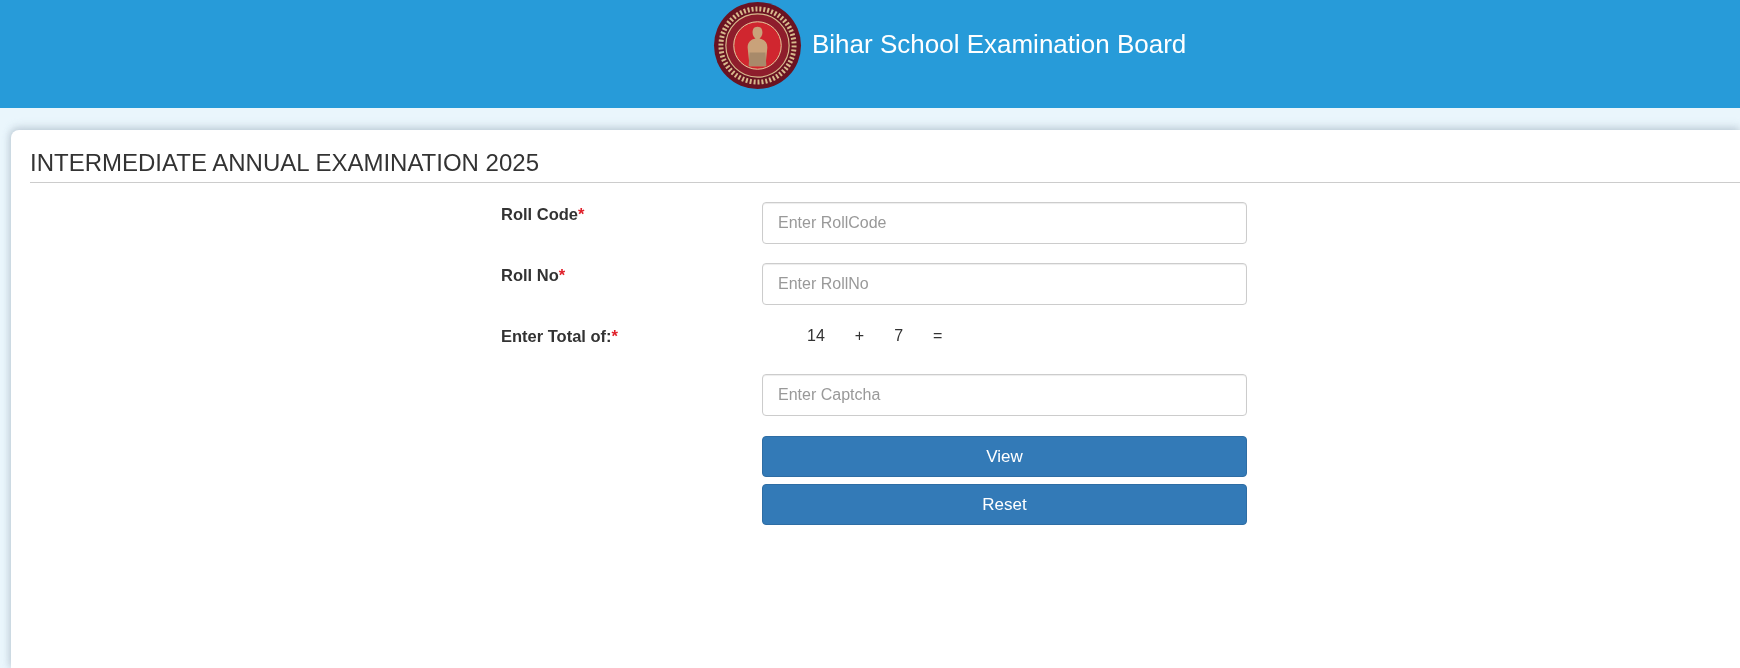  Describe the element at coordinates (1004, 284) in the screenshot. I see `input-field: Enter RollNo` at that location.